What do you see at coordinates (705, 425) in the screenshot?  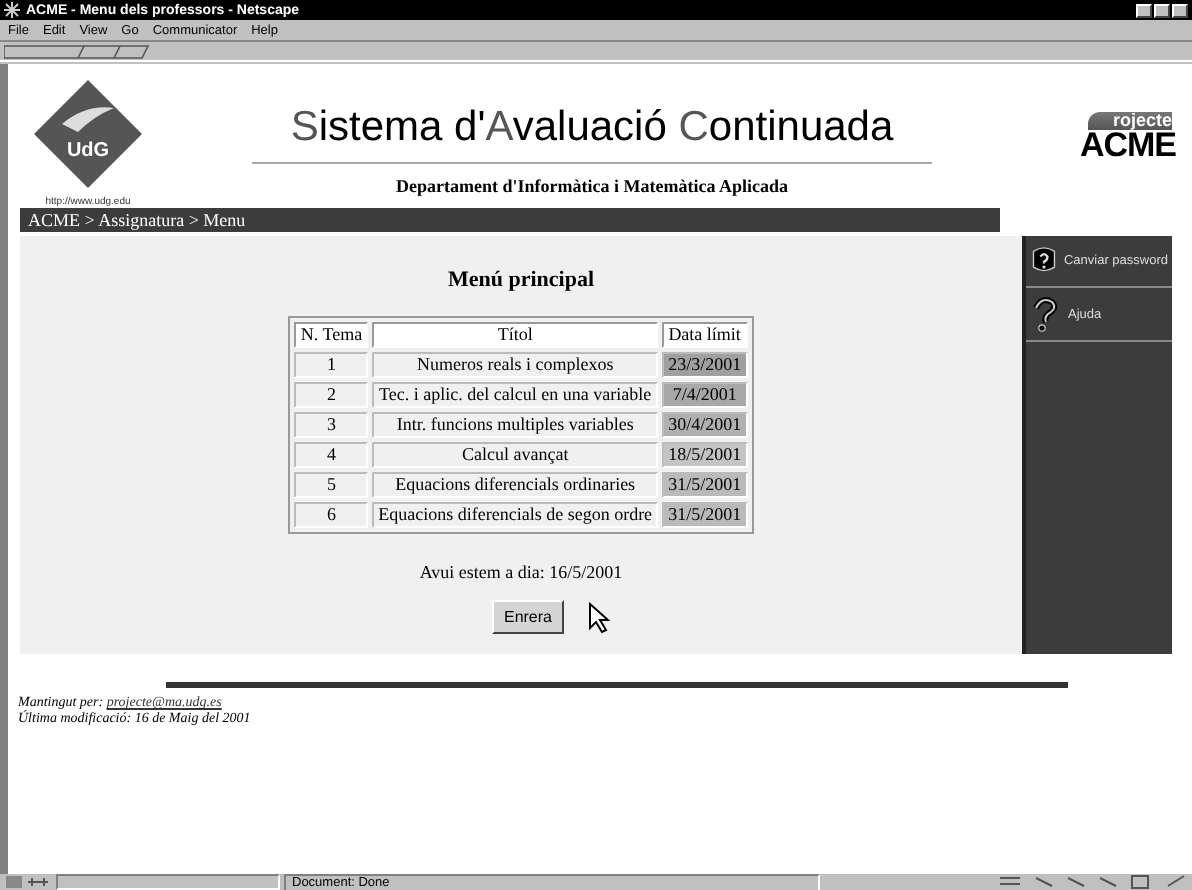 I see `deadline-cell: 30/4/2001` at bounding box center [705, 425].